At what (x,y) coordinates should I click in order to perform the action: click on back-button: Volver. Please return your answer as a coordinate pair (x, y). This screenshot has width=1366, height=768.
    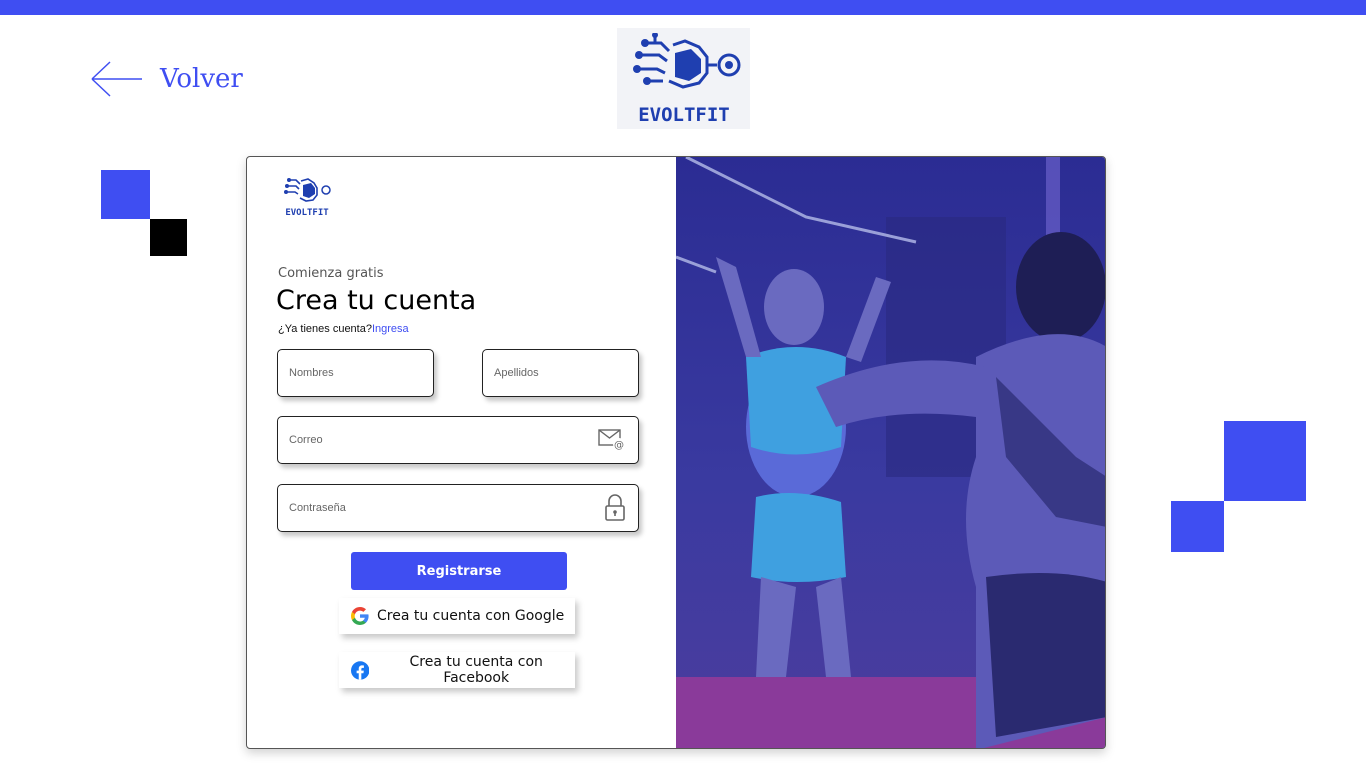
    Looking at the image, I should click on (166, 79).